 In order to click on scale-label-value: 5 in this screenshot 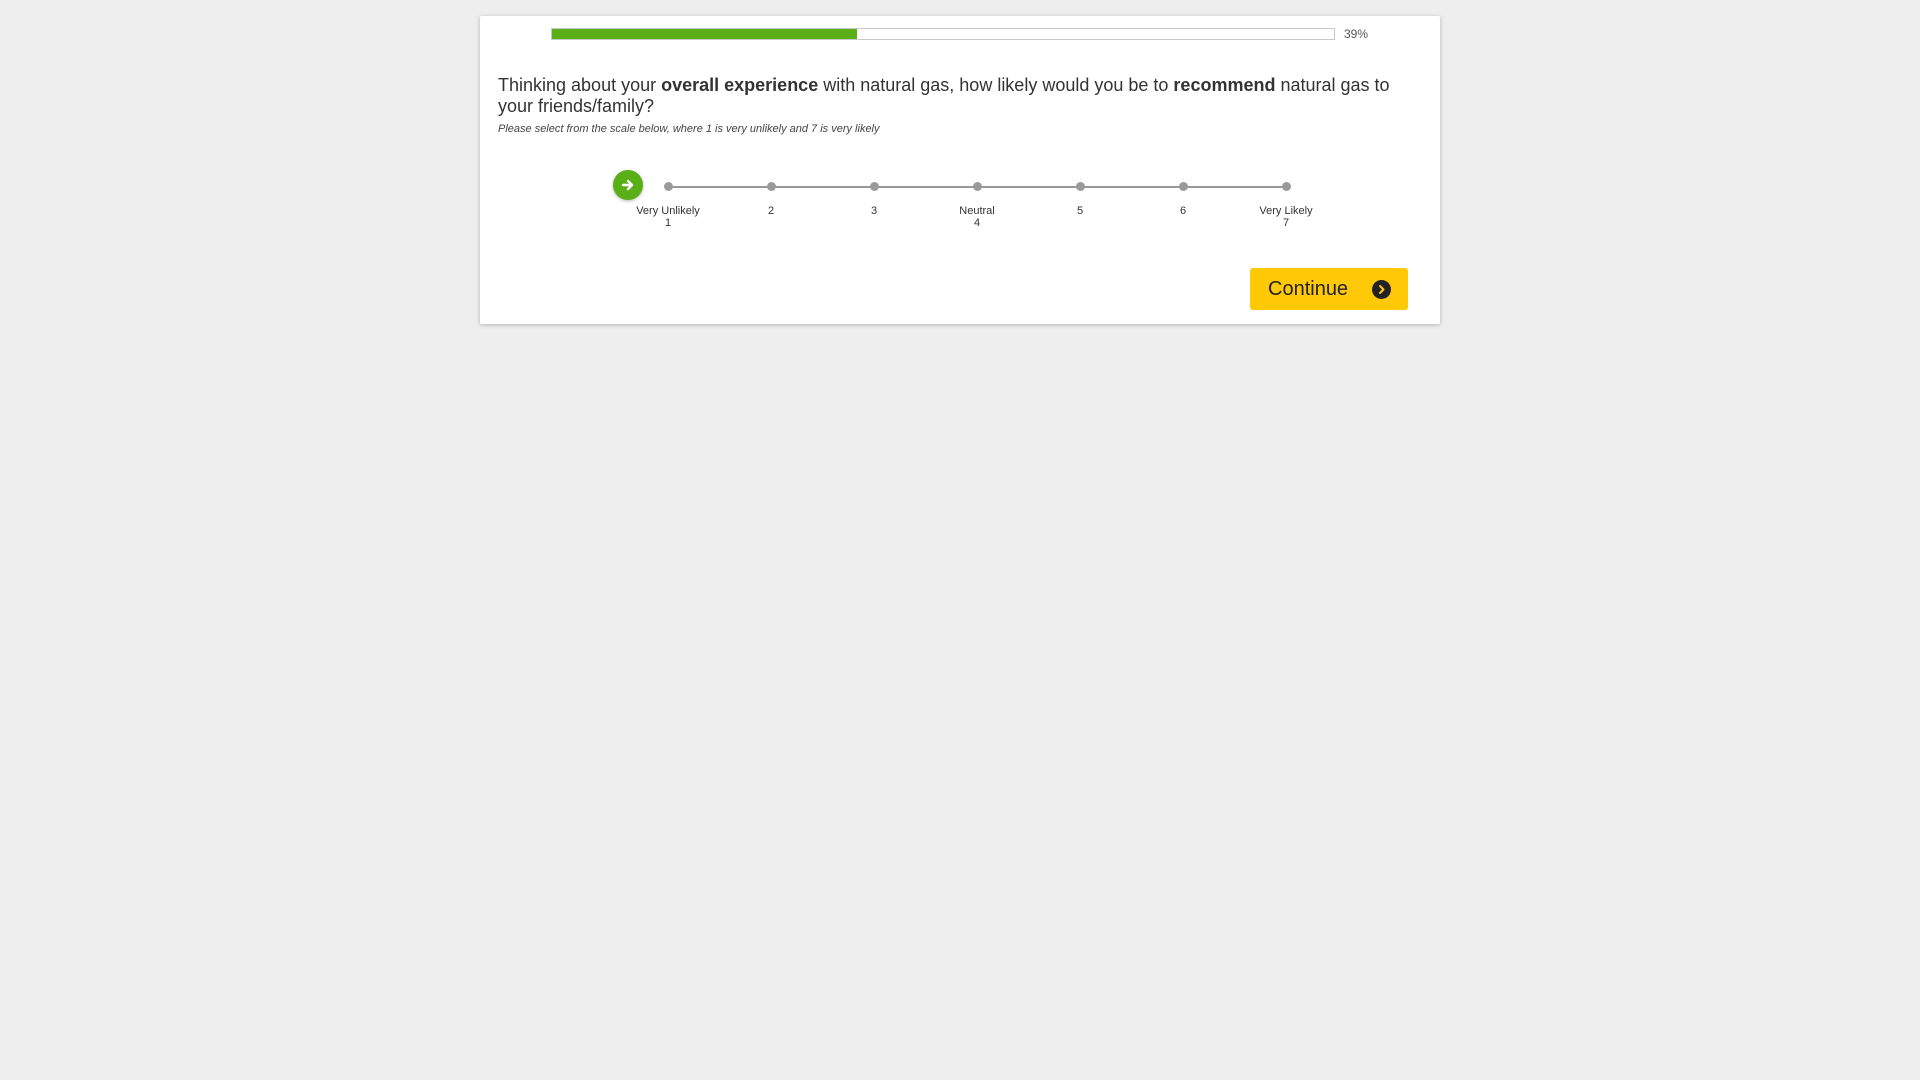, I will do `click(1080, 211)`.